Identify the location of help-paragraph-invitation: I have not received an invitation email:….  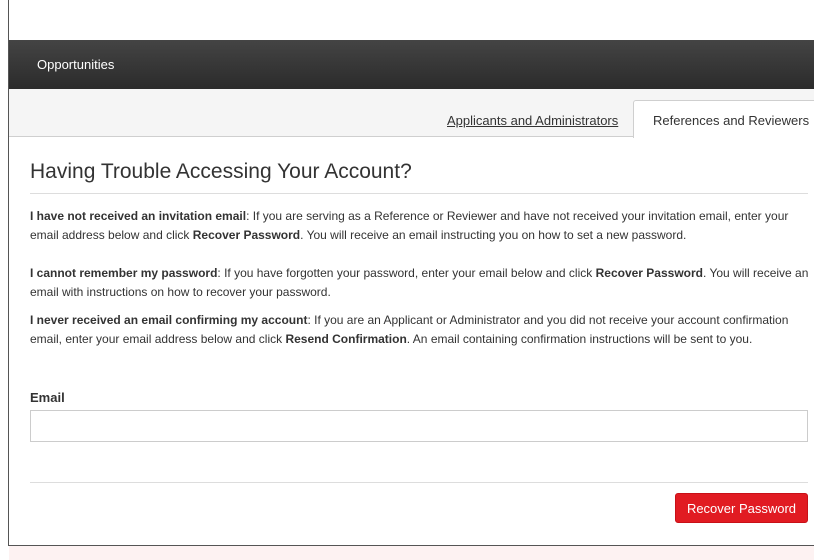
(420, 226).